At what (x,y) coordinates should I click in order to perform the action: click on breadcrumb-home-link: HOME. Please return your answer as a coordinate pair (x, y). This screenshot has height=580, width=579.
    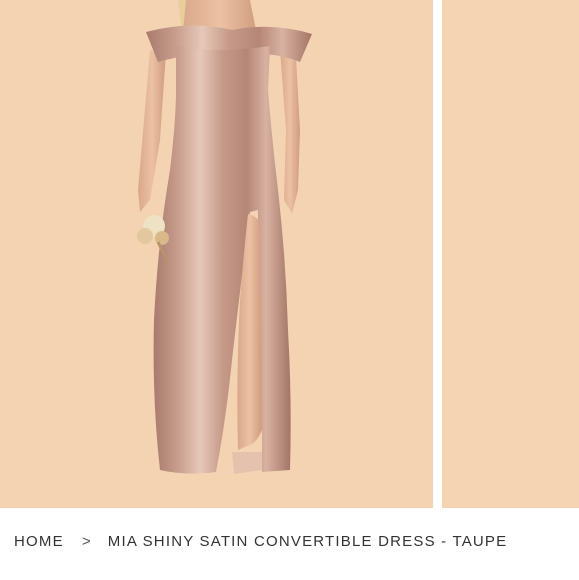
    Looking at the image, I should click on (39, 541).